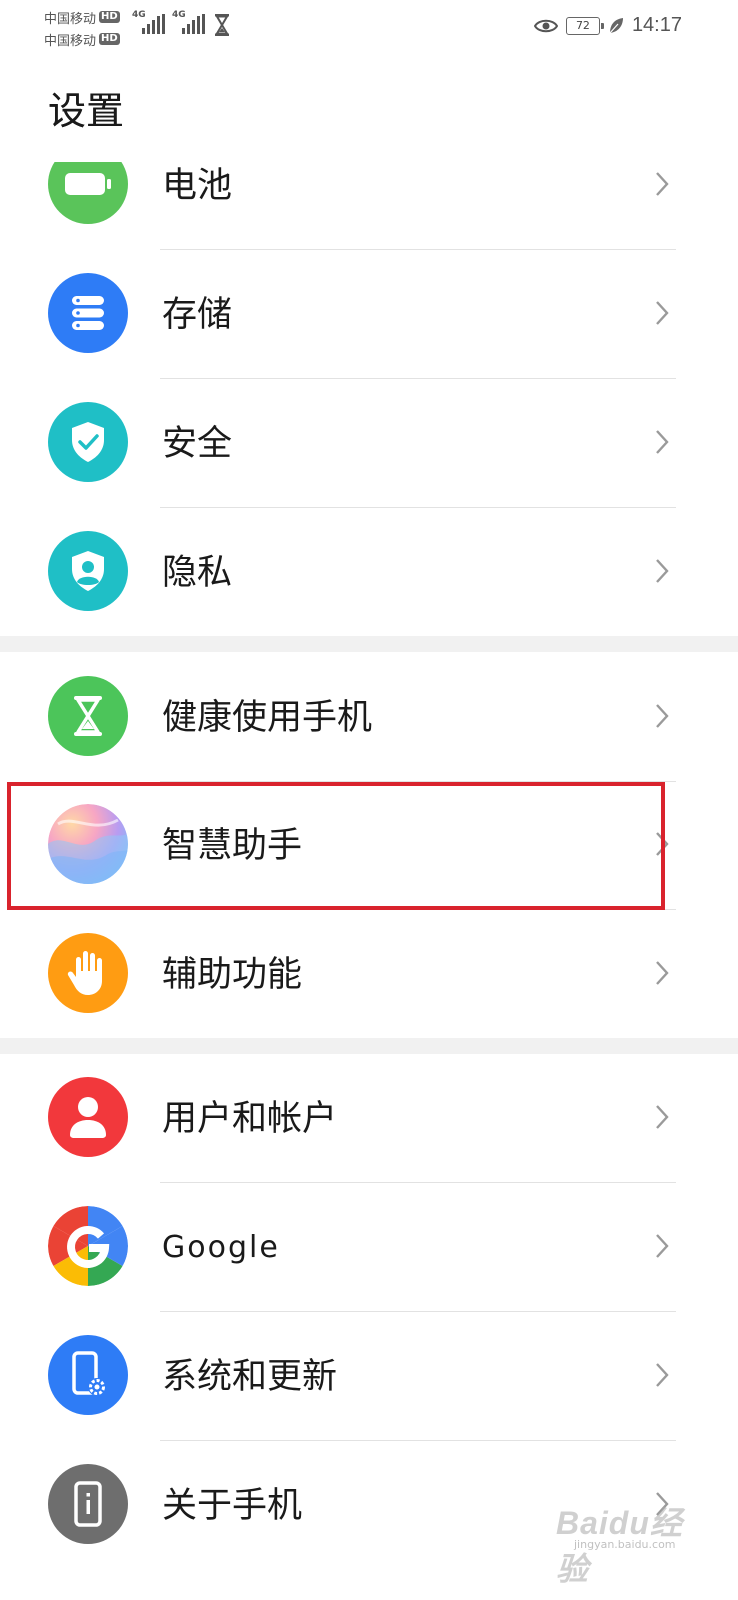  Describe the element at coordinates (656, 25) in the screenshot. I see `clock: 14:17` at that location.